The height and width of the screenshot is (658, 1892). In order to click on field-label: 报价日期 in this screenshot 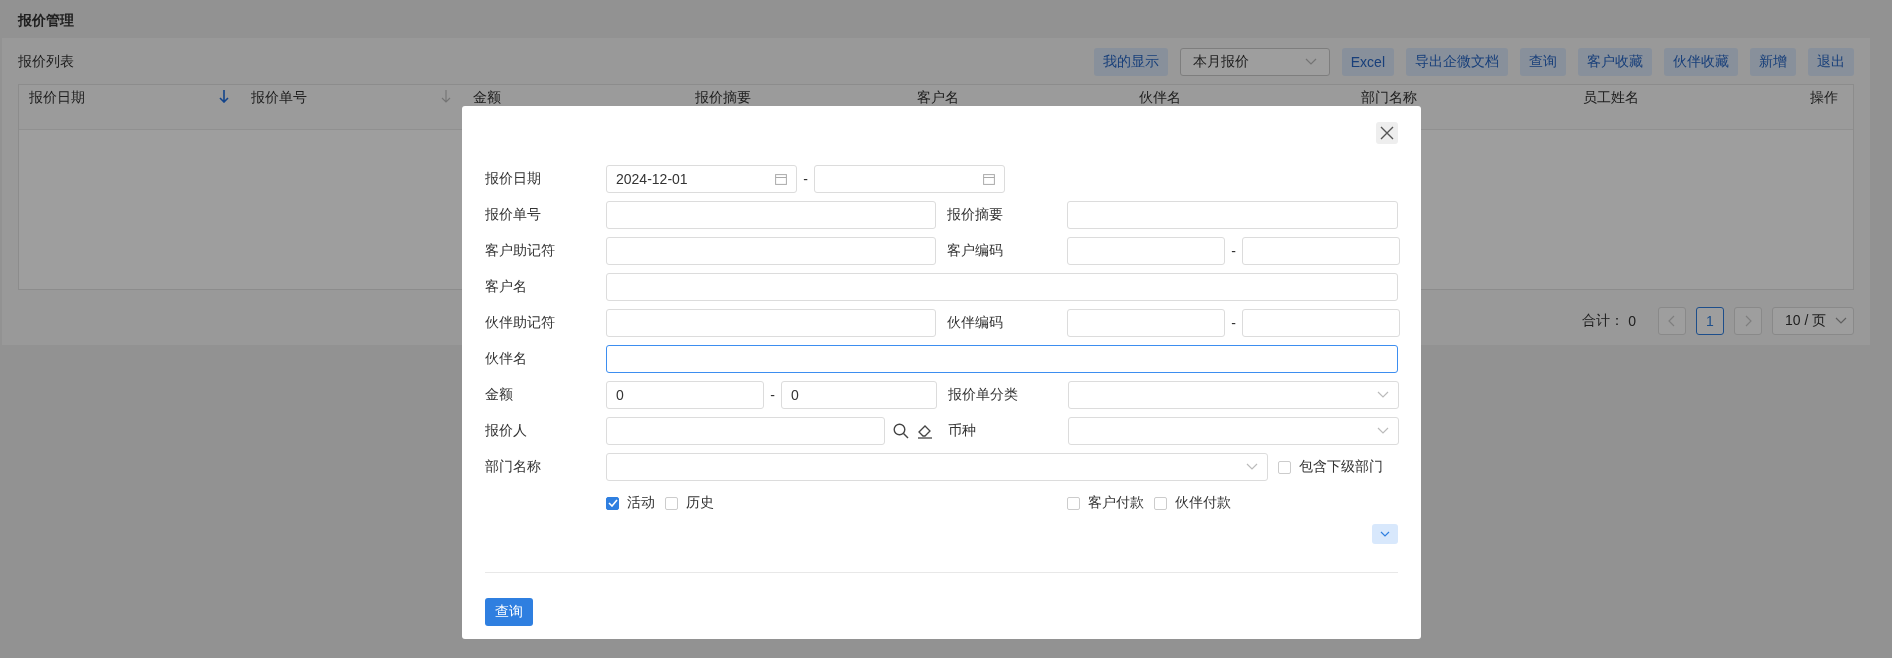, I will do `click(513, 179)`.